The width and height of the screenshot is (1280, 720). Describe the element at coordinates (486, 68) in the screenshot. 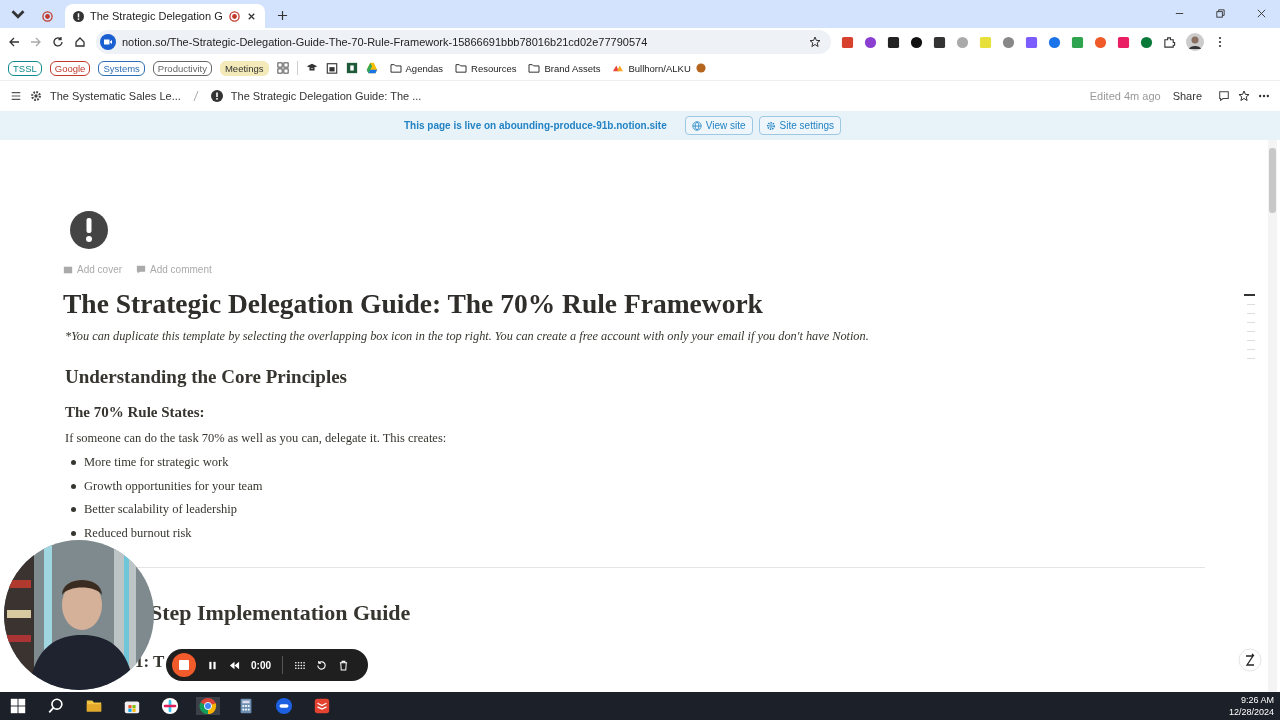

I see `bookmark-folder: Resources` at that location.